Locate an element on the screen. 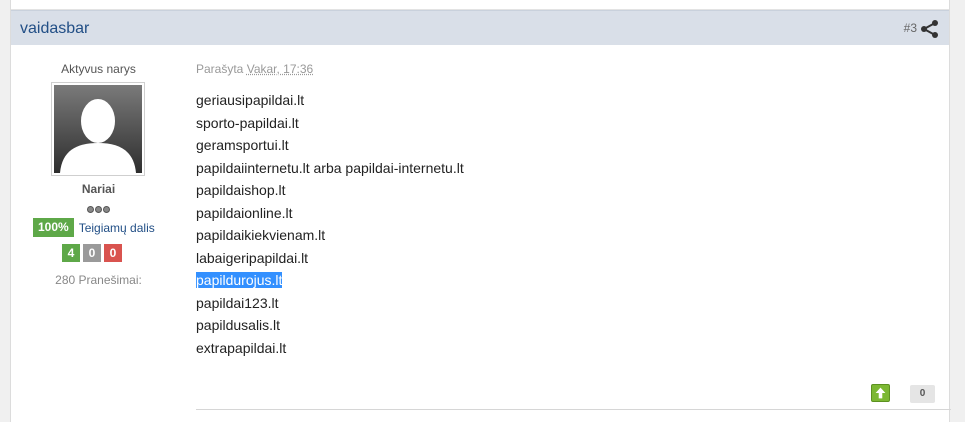 The image size is (965, 422). post-line: sporto-papildai.lt is located at coordinates (247, 122).